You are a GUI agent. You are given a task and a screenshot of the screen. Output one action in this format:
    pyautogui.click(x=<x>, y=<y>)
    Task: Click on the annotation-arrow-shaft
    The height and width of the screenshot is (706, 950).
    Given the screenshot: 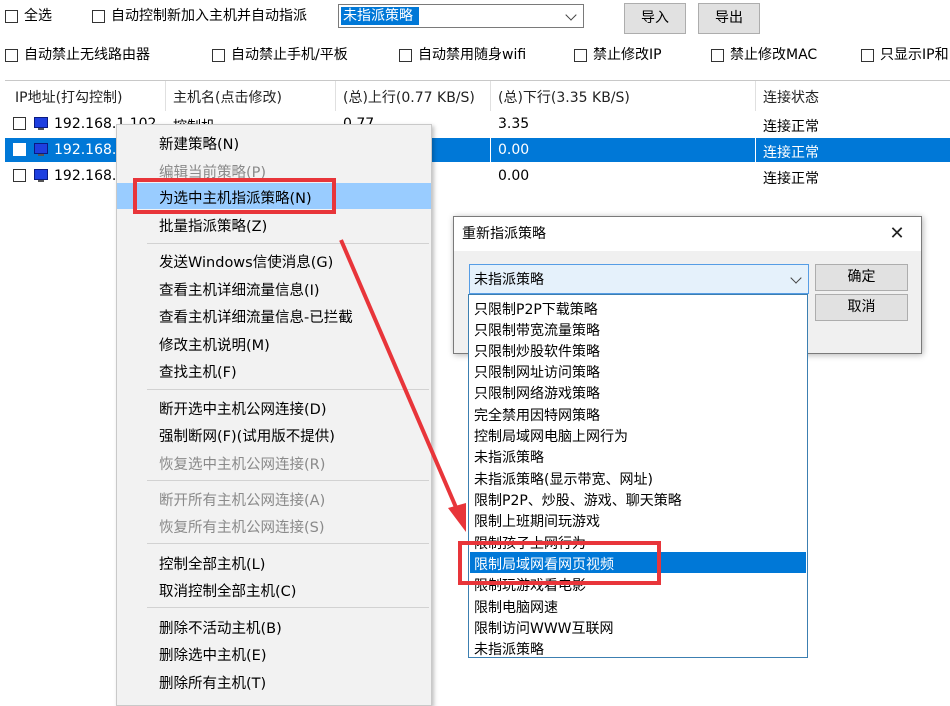 What is the action you would take?
    pyautogui.click(x=399, y=376)
    